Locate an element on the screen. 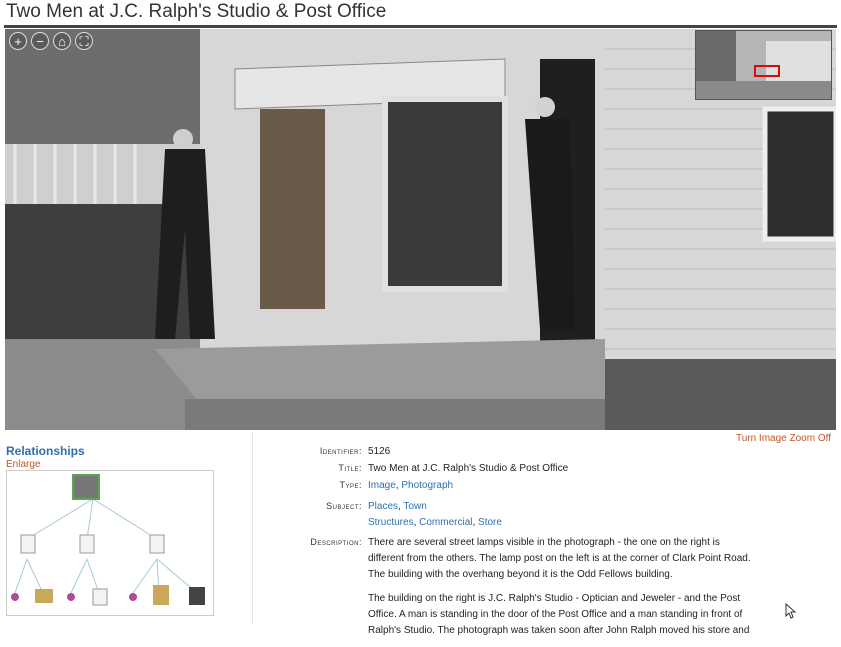 This screenshot has width=841, height=647. relationships-diagram is located at coordinates (110, 543).